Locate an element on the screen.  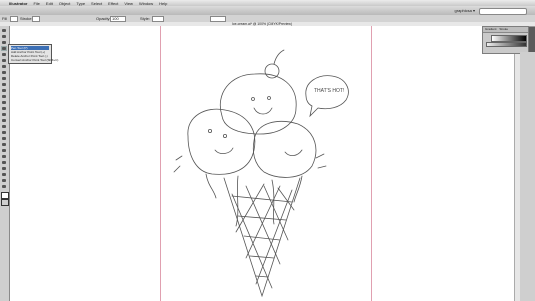
eraser-tool-icon is located at coordinates (4, 90).